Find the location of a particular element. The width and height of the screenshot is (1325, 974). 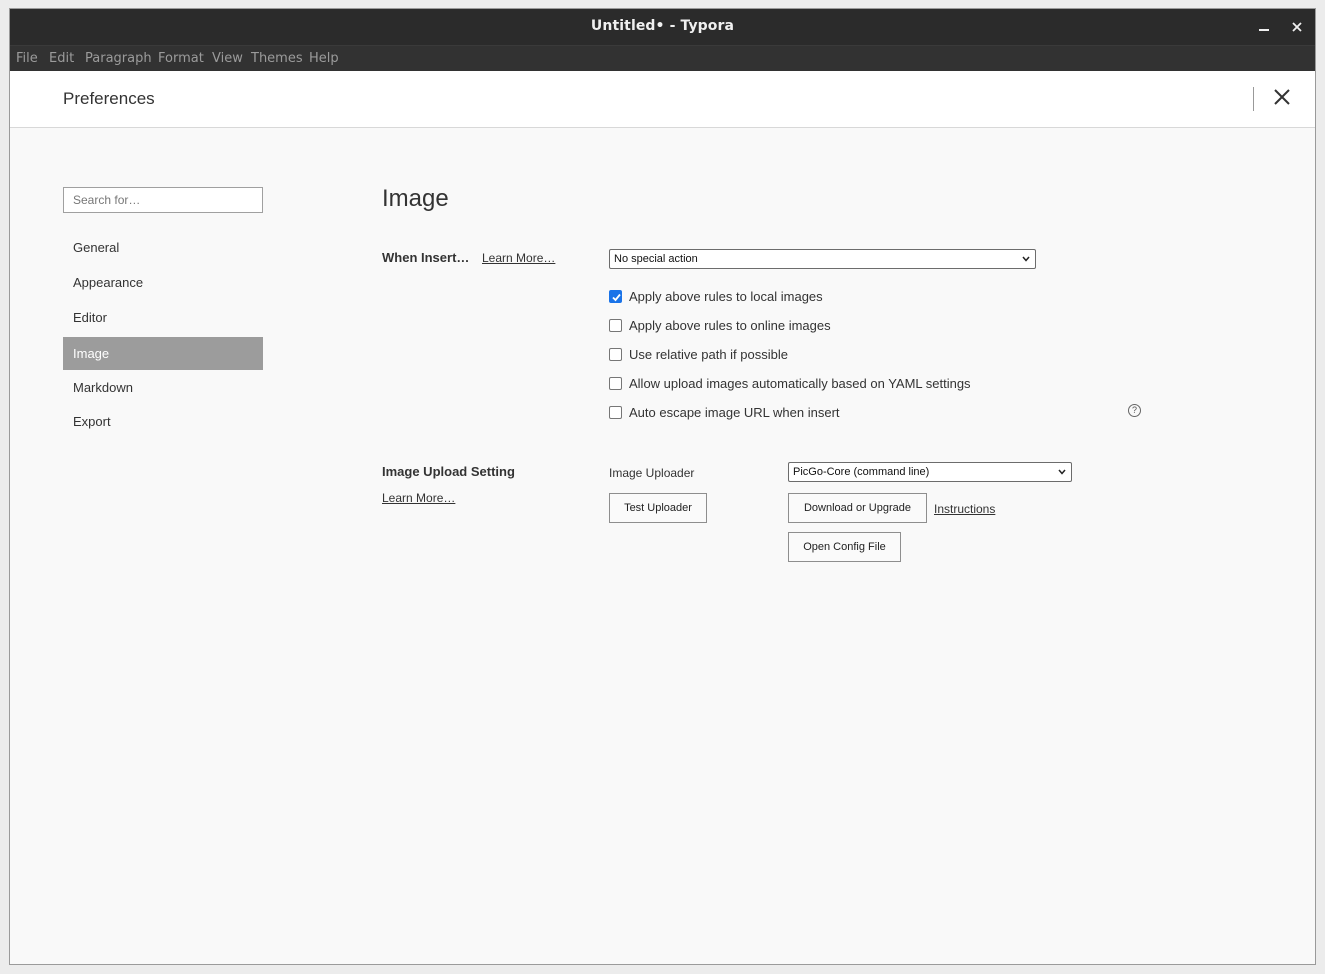

header-divider is located at coordinates (1253, 99).